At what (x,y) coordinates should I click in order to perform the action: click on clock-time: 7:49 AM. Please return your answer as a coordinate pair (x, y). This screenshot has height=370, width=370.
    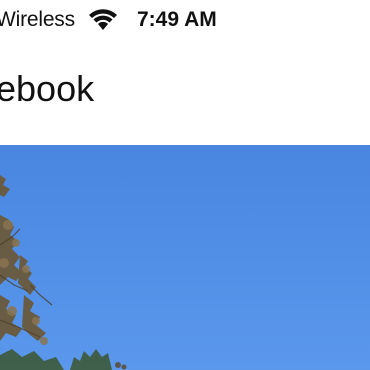
    Looking at the image, I should click on (177, 19).